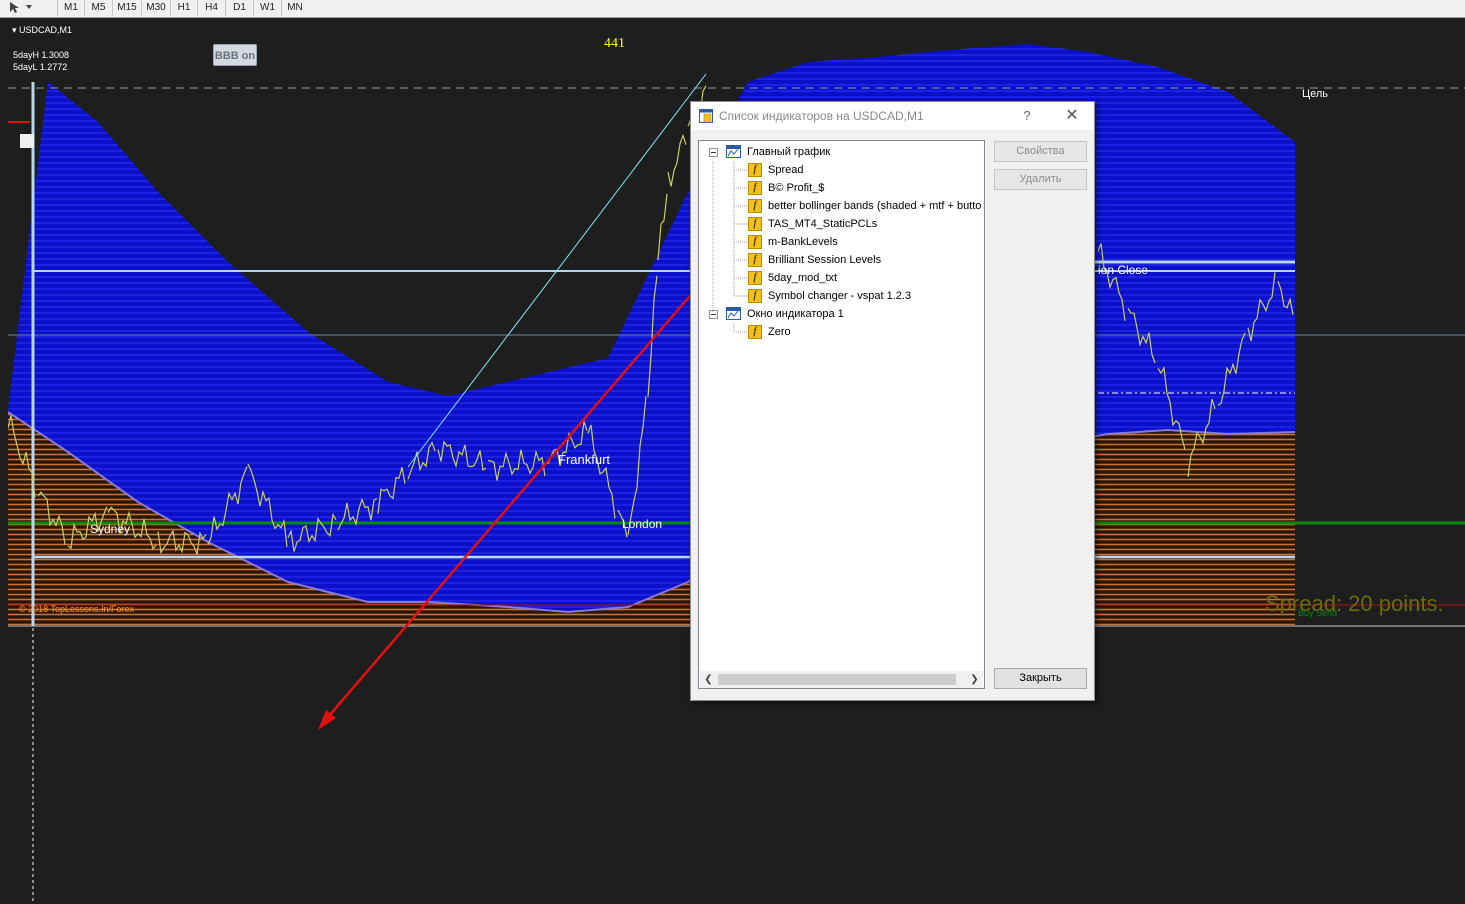 This screenshot has width=1465, height=904. What do you see at coordinates (708, 679) in the screenshot?
I see `scroll-left-icon: ❮` at bounding box center [708, 679].